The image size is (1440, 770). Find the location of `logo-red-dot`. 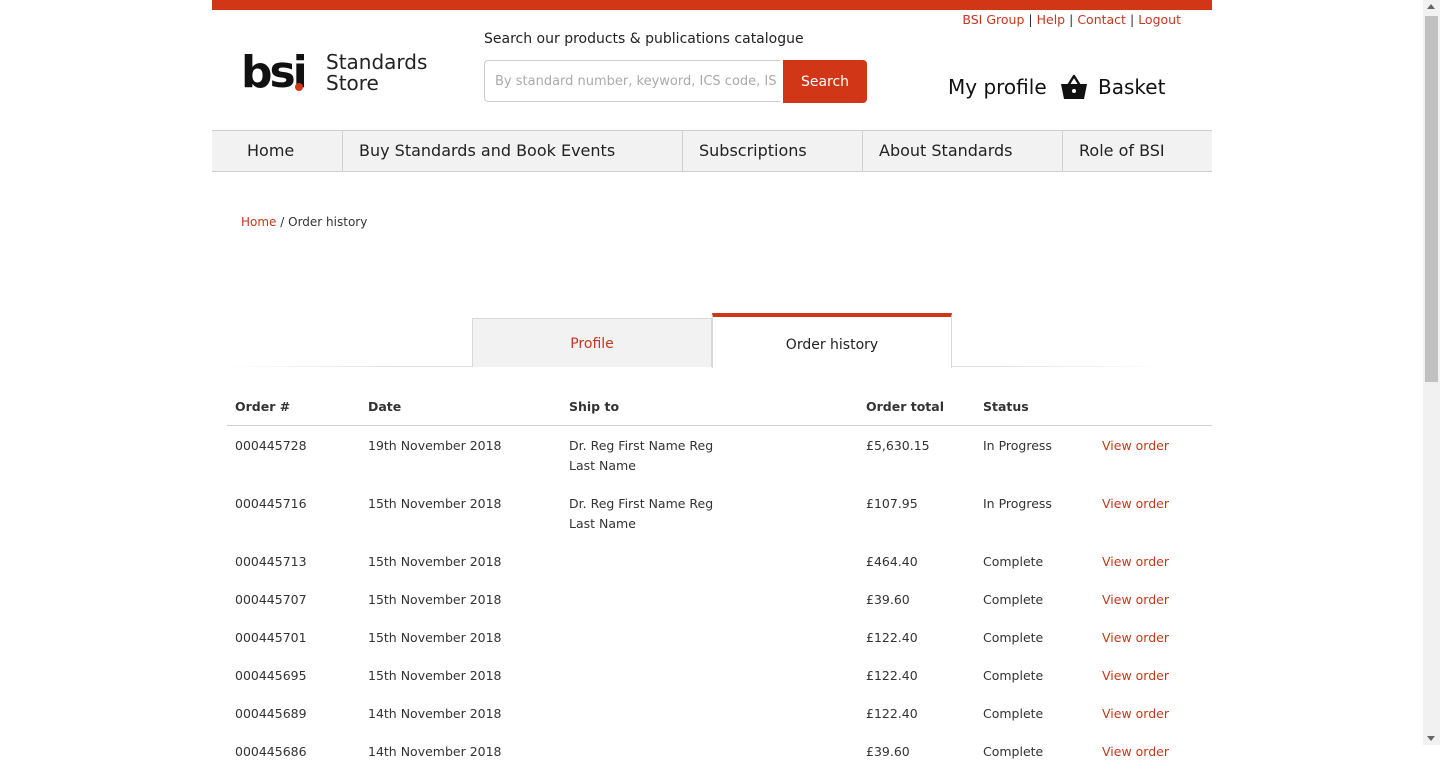

logo-red-dot is located at coordinates (299, 87).